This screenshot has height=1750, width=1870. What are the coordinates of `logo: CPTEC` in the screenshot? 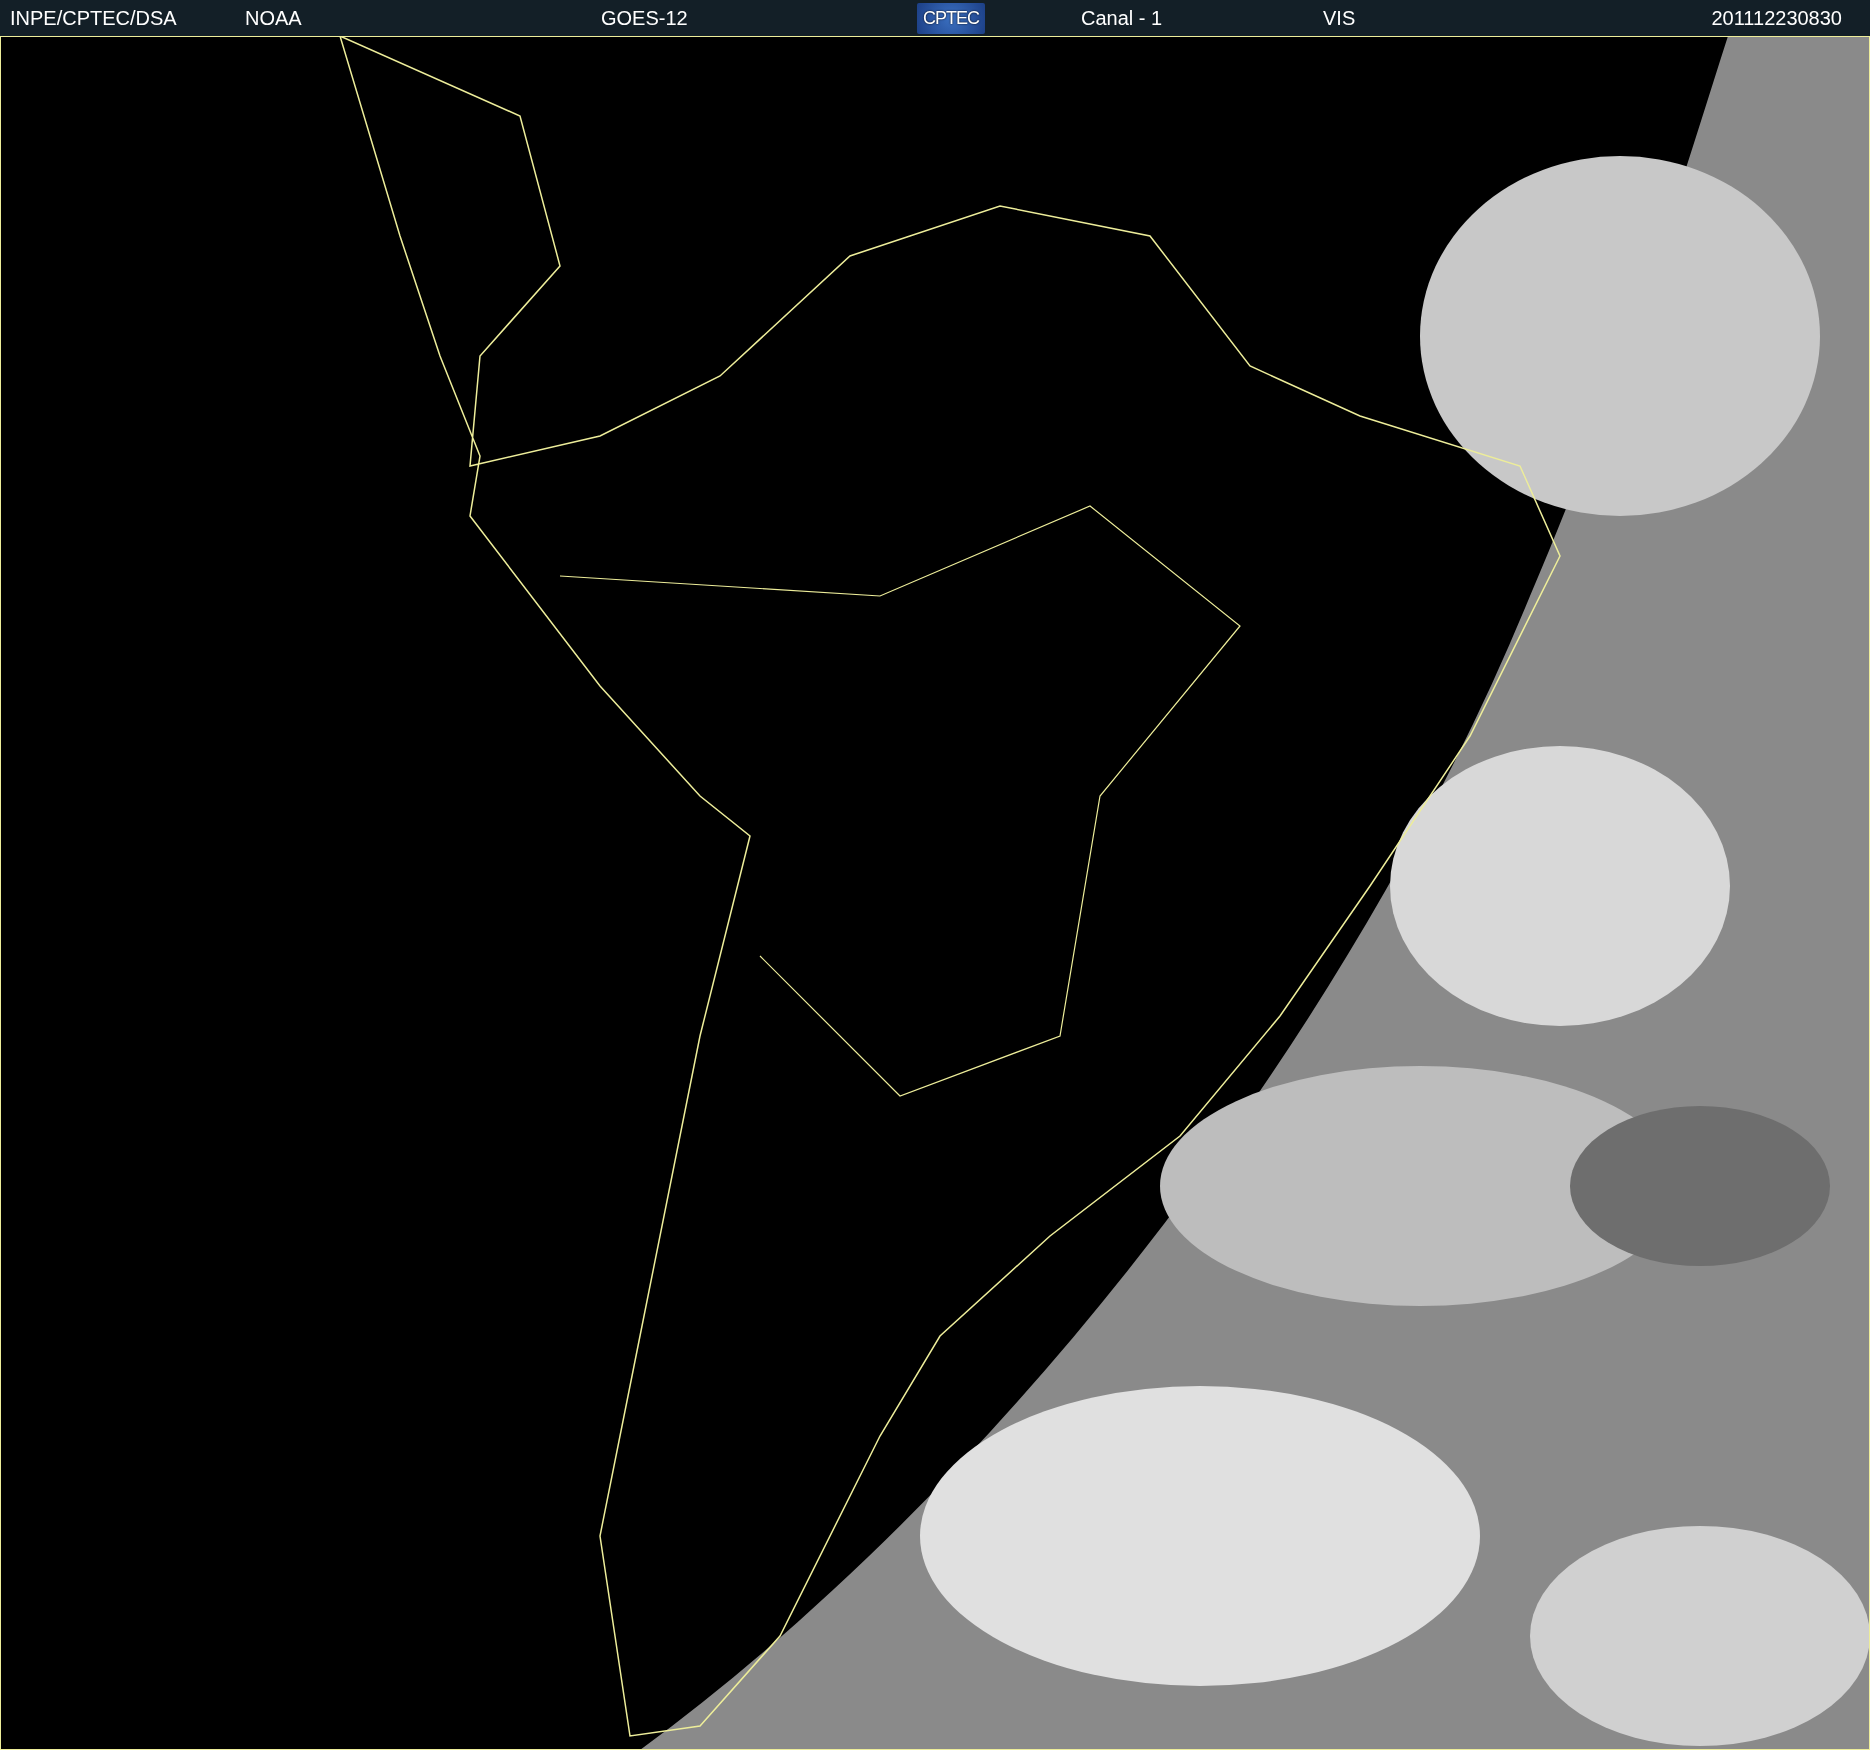 It's located at (951, 18).